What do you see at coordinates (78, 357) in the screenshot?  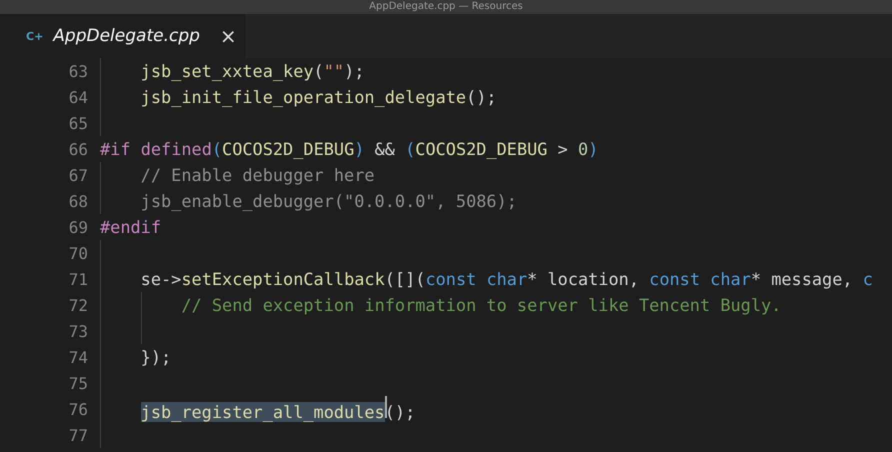 I see `line-number: 74` at bounding box center [78, 357].